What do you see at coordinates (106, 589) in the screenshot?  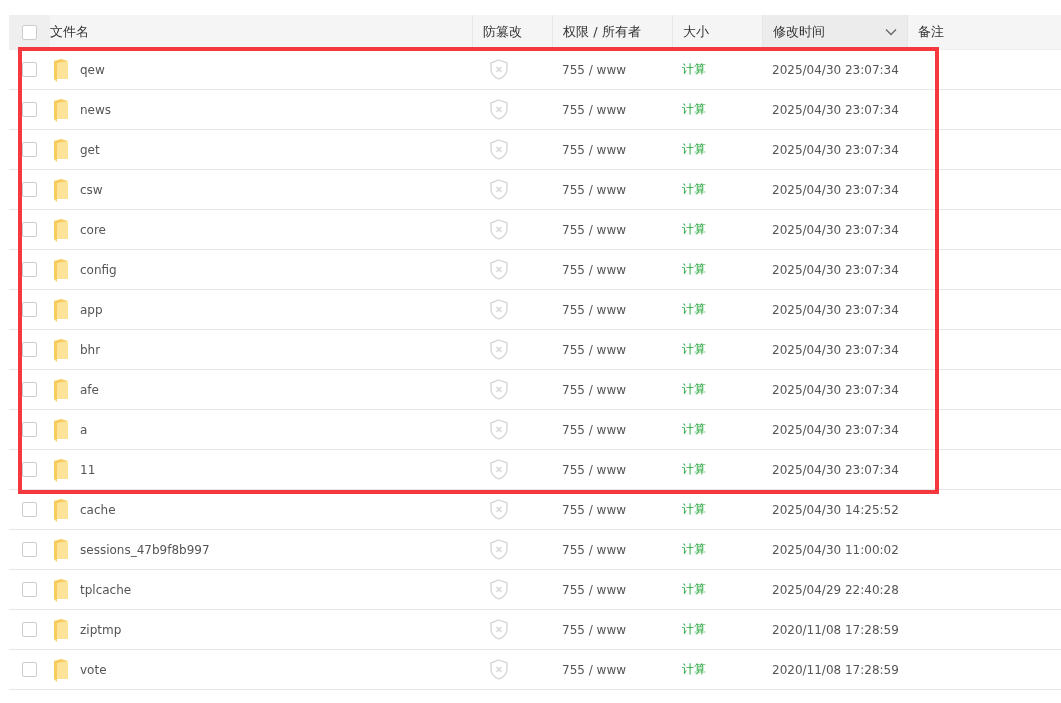 I see `folder-name: tplcache` at bounding box center [106, 589].